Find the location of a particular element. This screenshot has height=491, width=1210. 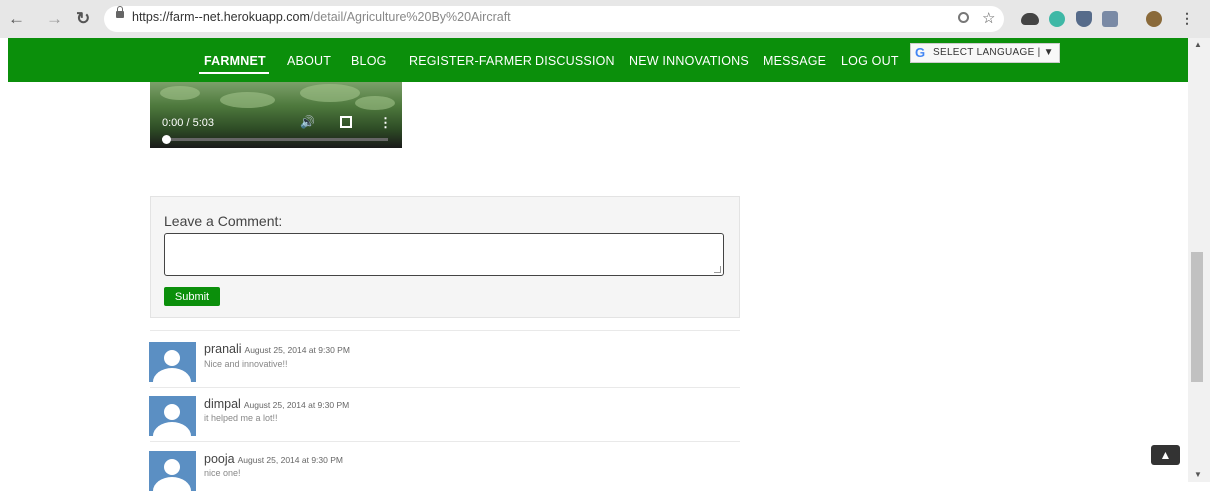

video-progress-bar is located at coordinates (275, 139).